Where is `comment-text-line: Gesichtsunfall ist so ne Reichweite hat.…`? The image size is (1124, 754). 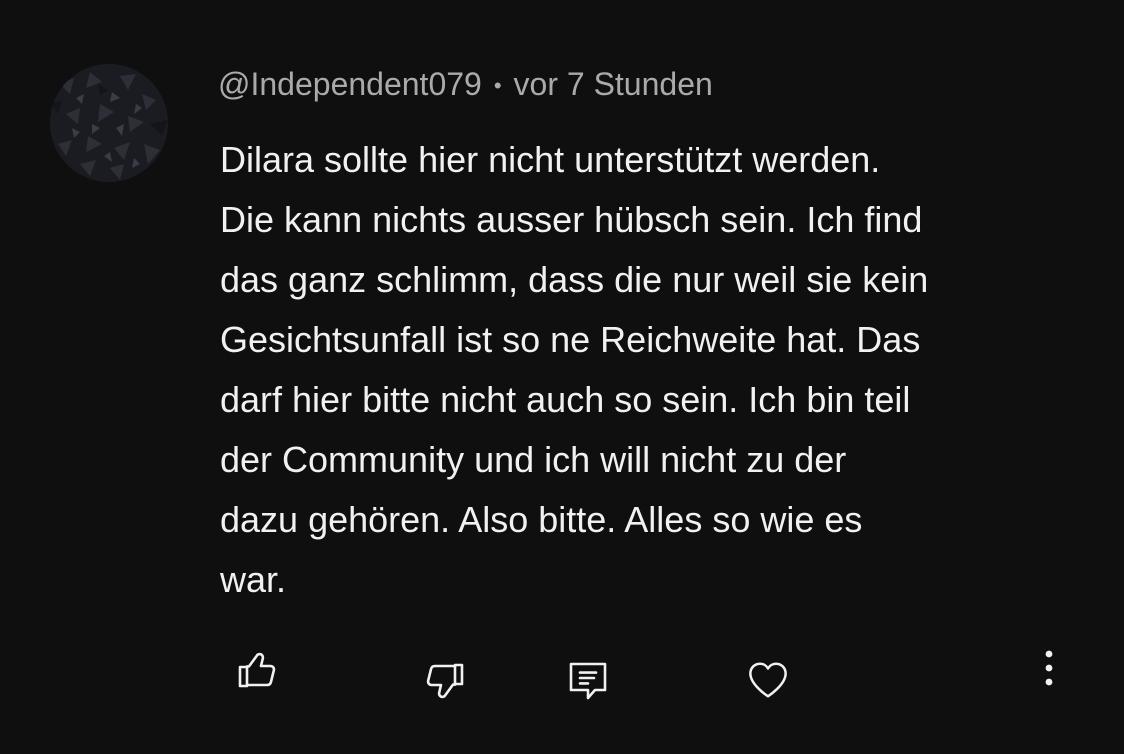
comment-text-line: Gesichtsunfall ist so ne Reichweite hat.… is located at coordinates (570, 339).